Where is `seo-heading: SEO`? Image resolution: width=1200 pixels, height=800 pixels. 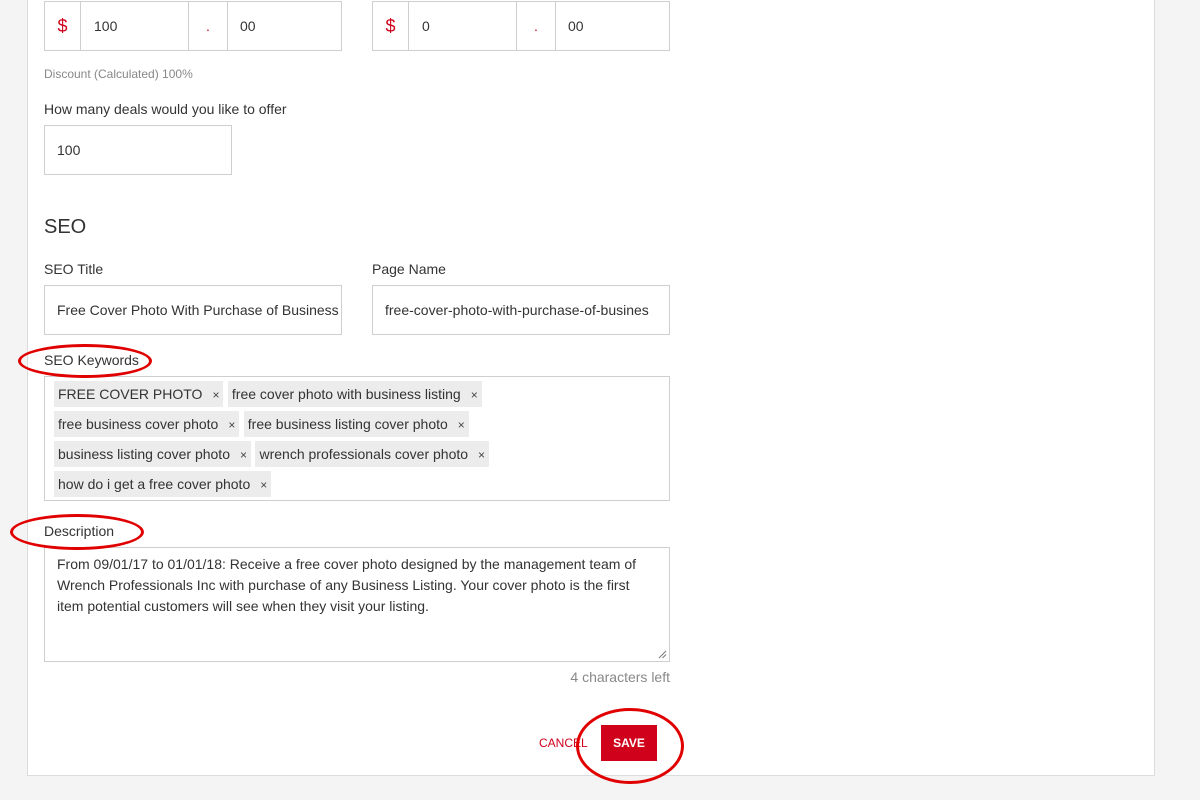
seo-heading: SEO is located at coordinates (65, 227).